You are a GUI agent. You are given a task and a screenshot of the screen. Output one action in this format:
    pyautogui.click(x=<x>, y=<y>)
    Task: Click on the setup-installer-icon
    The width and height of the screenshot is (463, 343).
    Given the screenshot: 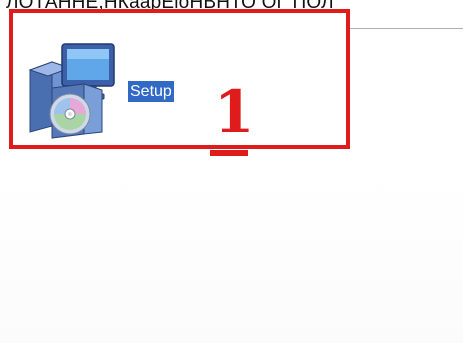 What is the action you would take?
    pyautogui.click(x=77, y=90)
    